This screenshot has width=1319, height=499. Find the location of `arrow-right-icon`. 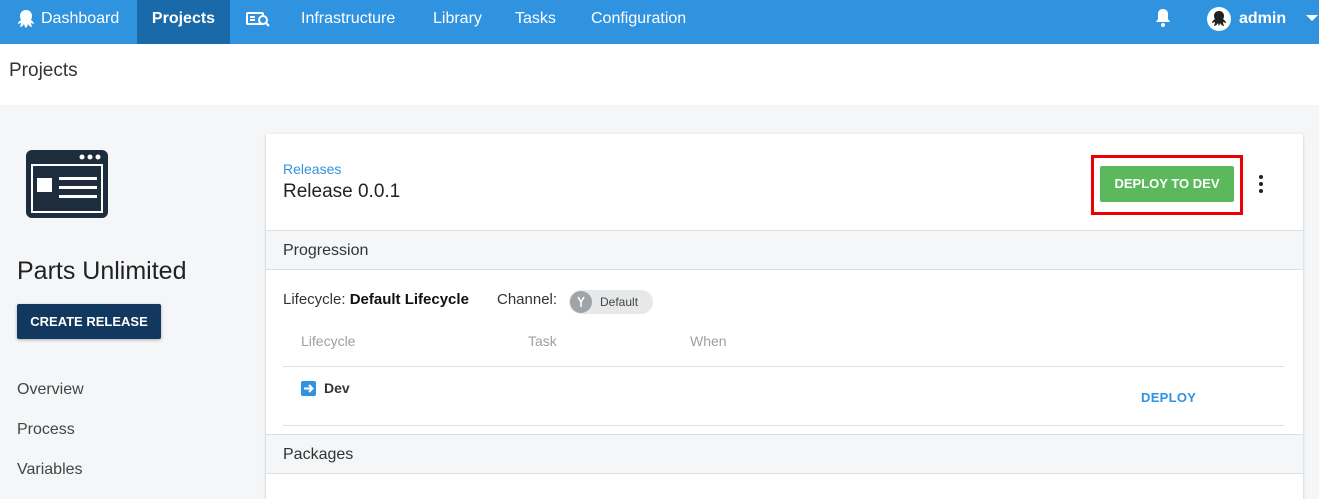

arrow-right-icon is located at coordinates (308, 388).